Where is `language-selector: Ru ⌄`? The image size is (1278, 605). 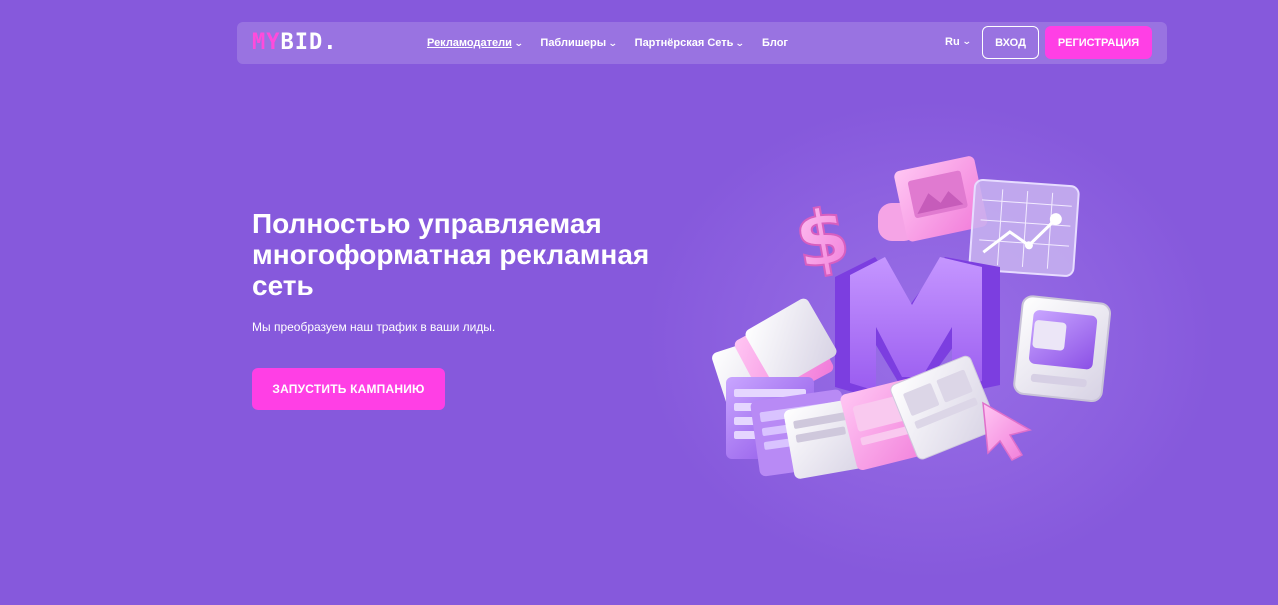 language-selector: Ru ⌄ is located at coordinates (958, 42).